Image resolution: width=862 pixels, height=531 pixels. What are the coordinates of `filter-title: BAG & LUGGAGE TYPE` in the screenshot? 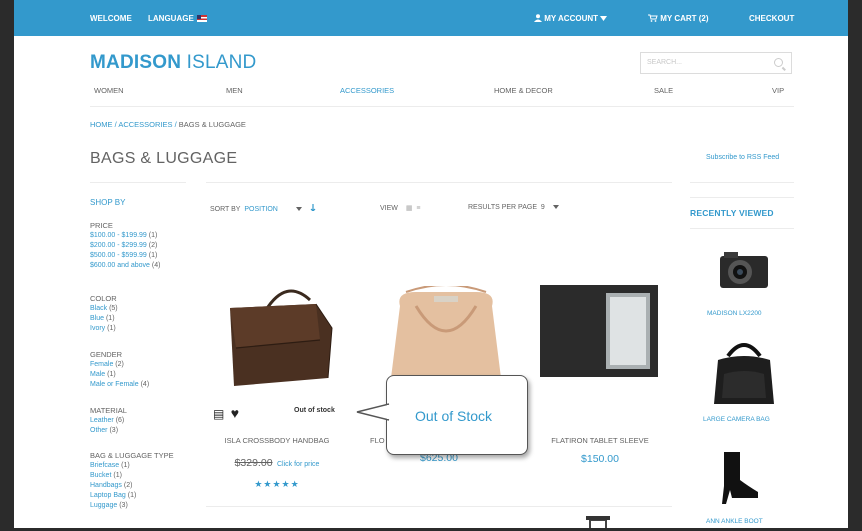 It's located at (132, 455).